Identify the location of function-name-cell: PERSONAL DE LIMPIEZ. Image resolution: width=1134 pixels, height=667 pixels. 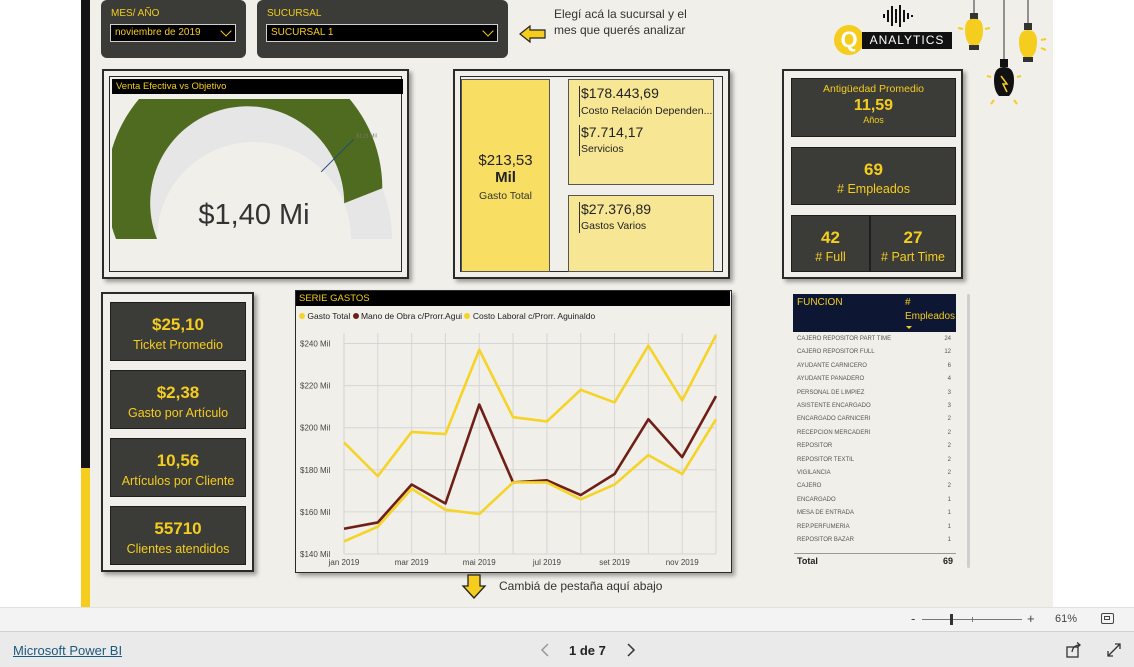
(831, 392).